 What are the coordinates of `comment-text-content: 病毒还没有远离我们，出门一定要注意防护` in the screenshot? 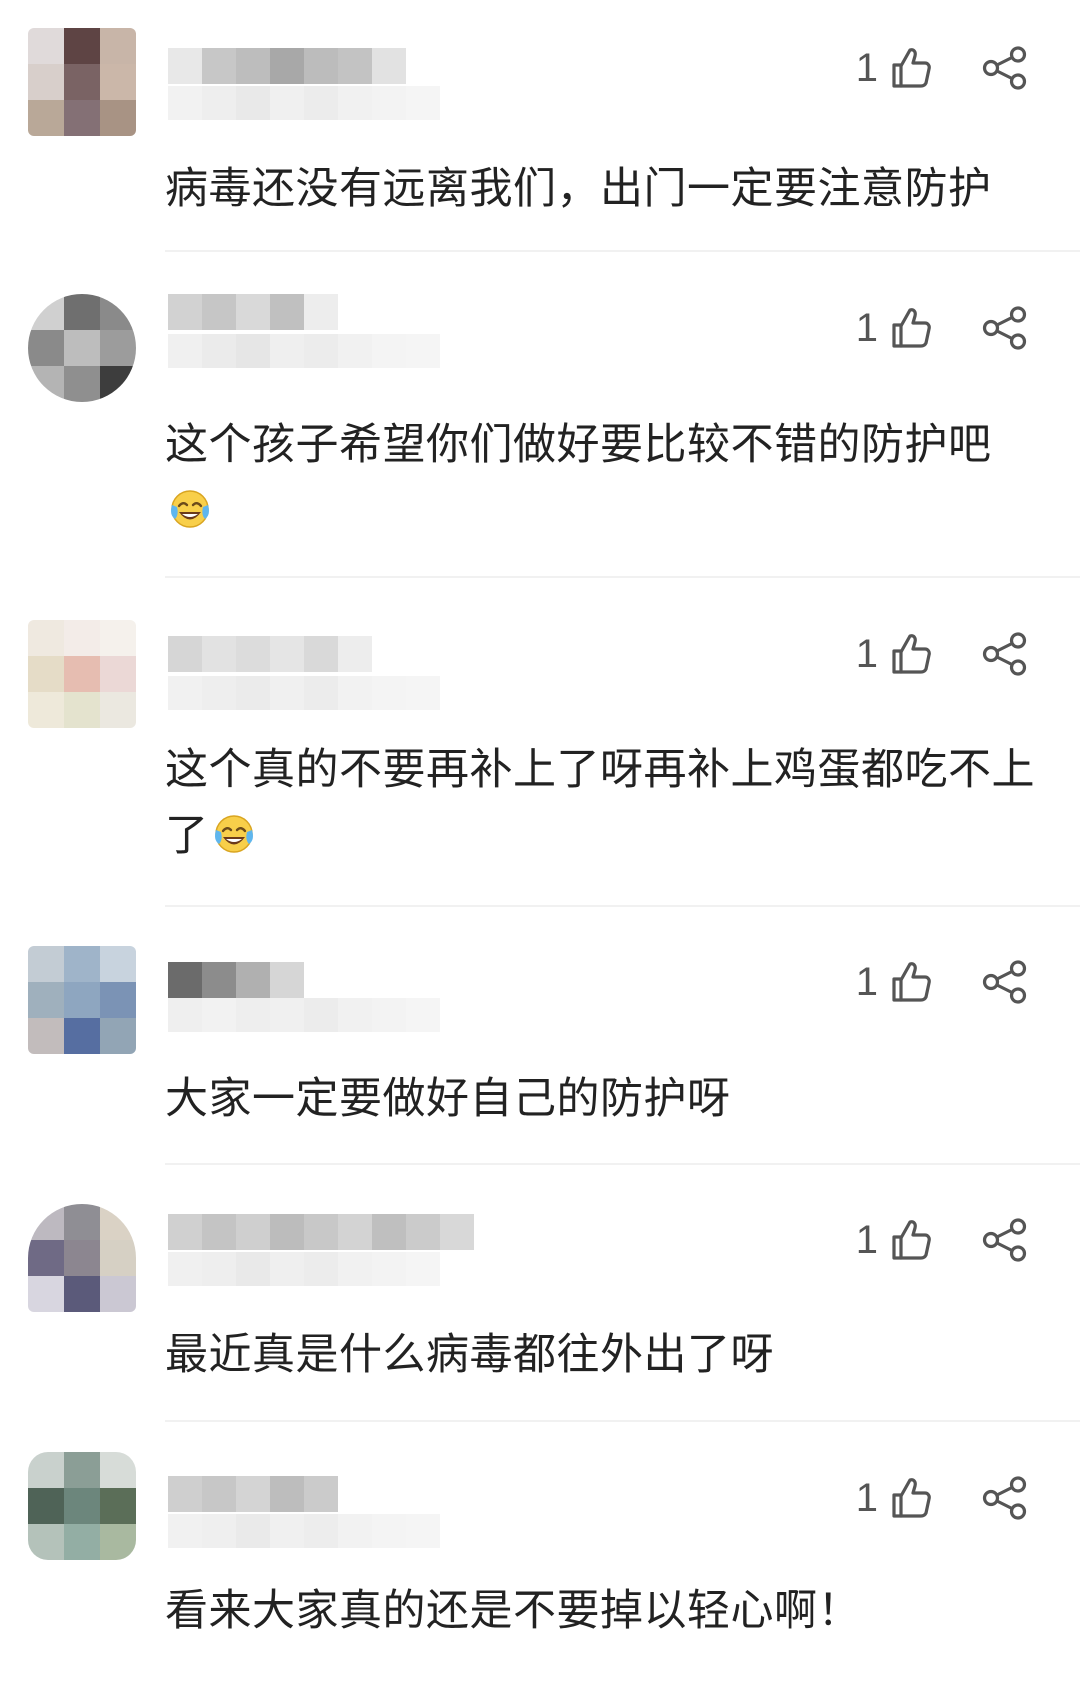 It's located at (578, 189).